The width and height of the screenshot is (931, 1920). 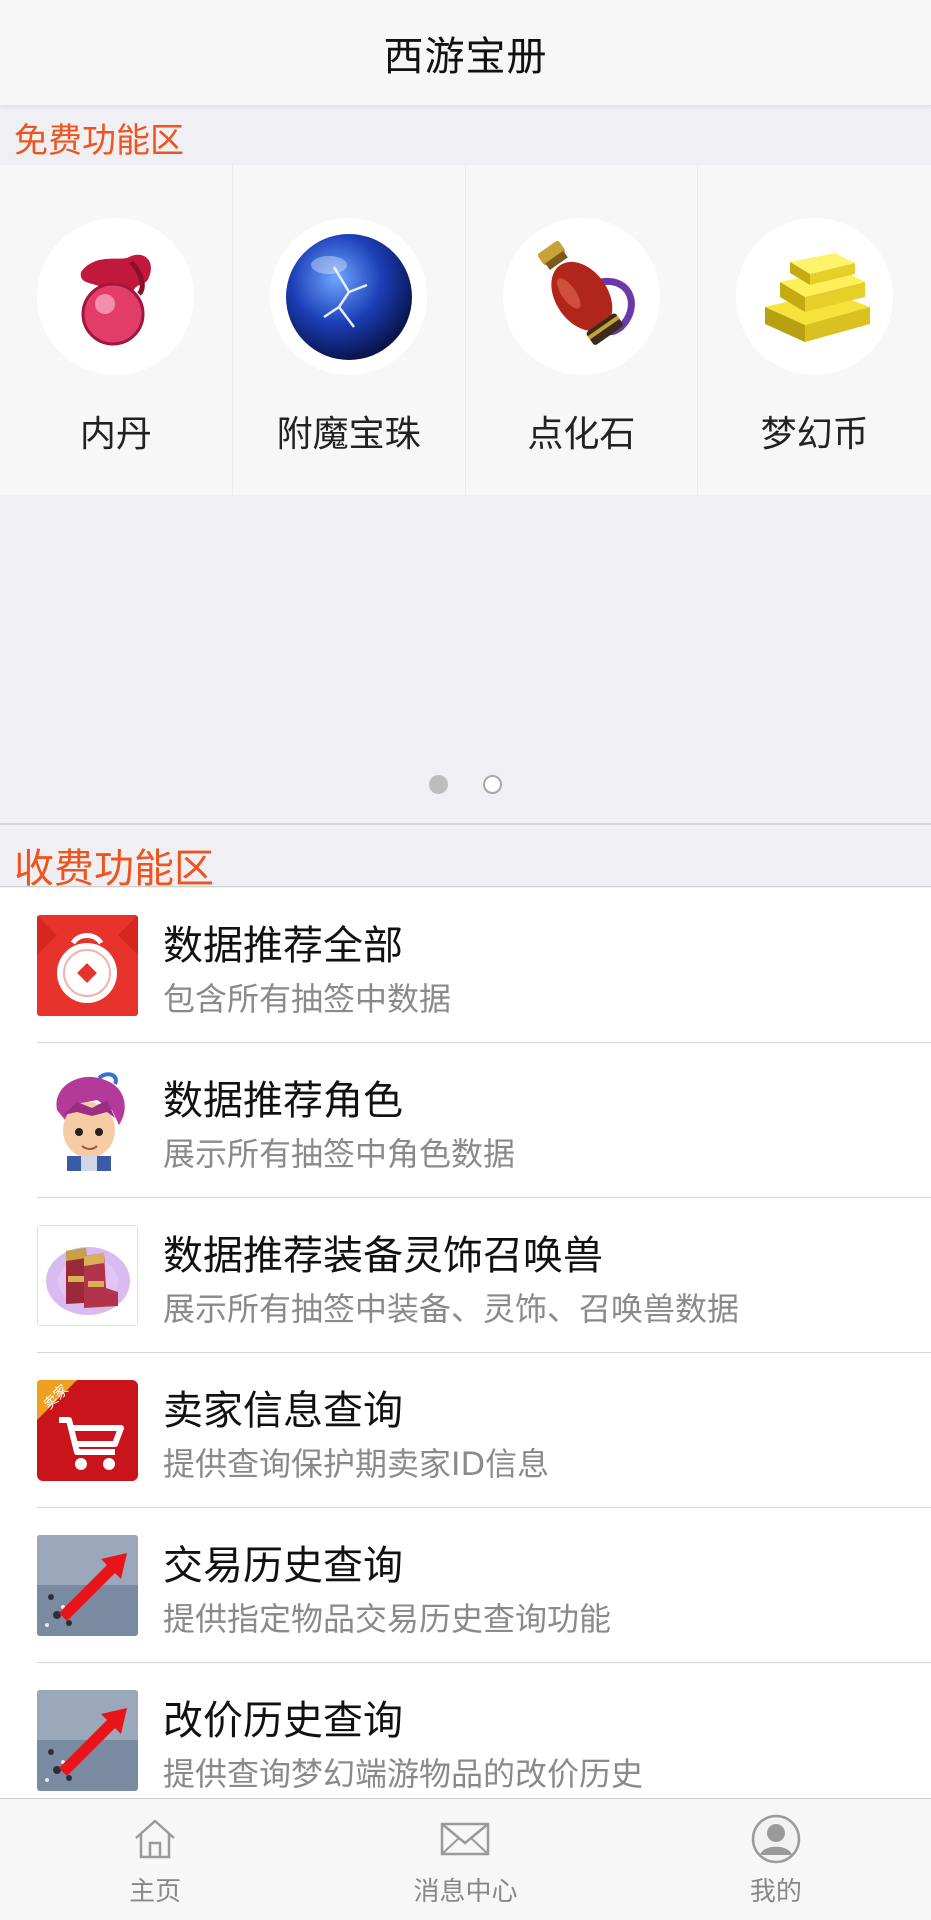 I want to click on grid-item-label: 内丹, so click(x=115, y=434).